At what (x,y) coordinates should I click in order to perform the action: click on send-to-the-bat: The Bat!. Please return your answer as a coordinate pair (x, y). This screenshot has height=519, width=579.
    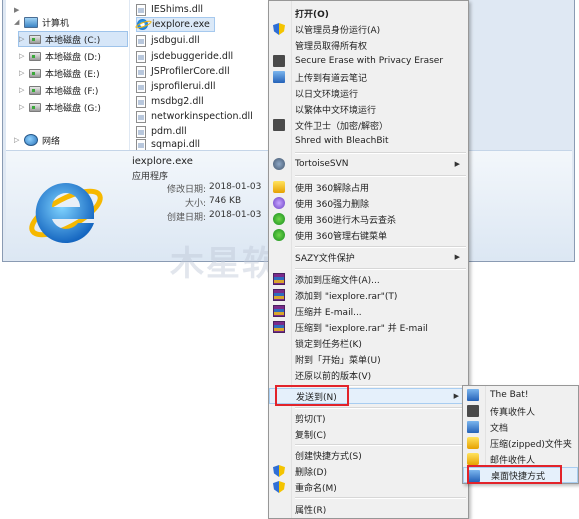
    Looking at the image, I should click on (520, 395).